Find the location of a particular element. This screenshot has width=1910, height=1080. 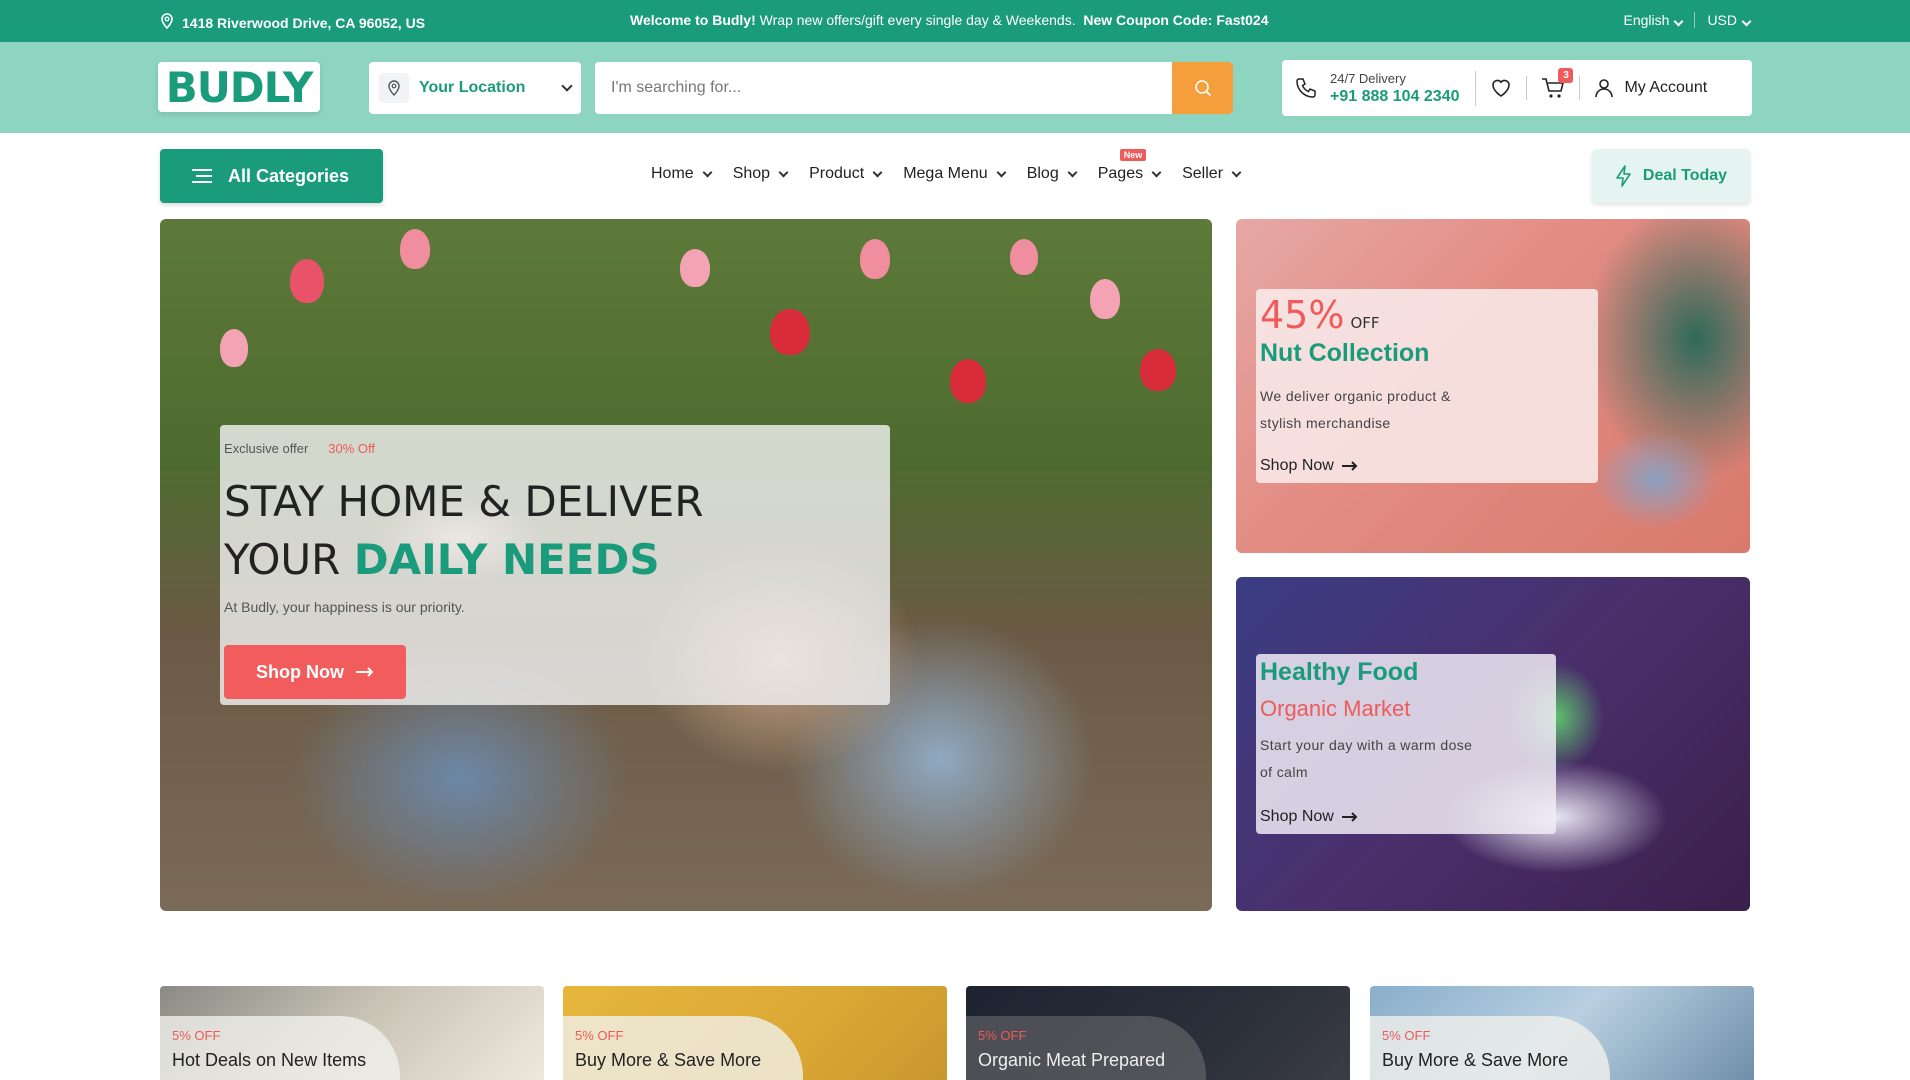

nav-label: Home is located at coordinates (672, 173).